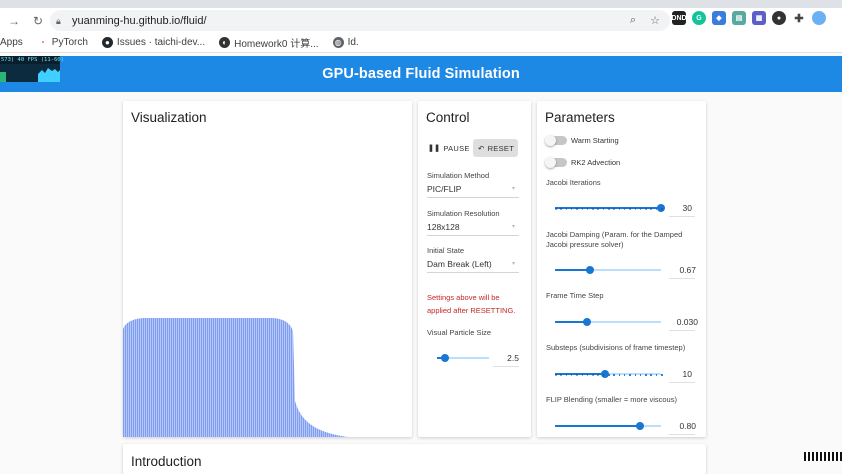 The image size is (842, 474). I want to click on address-bar: 🔒︎ yuanming-hu.github.io/fluid/ ⌕ ☆, so click(360, 20).